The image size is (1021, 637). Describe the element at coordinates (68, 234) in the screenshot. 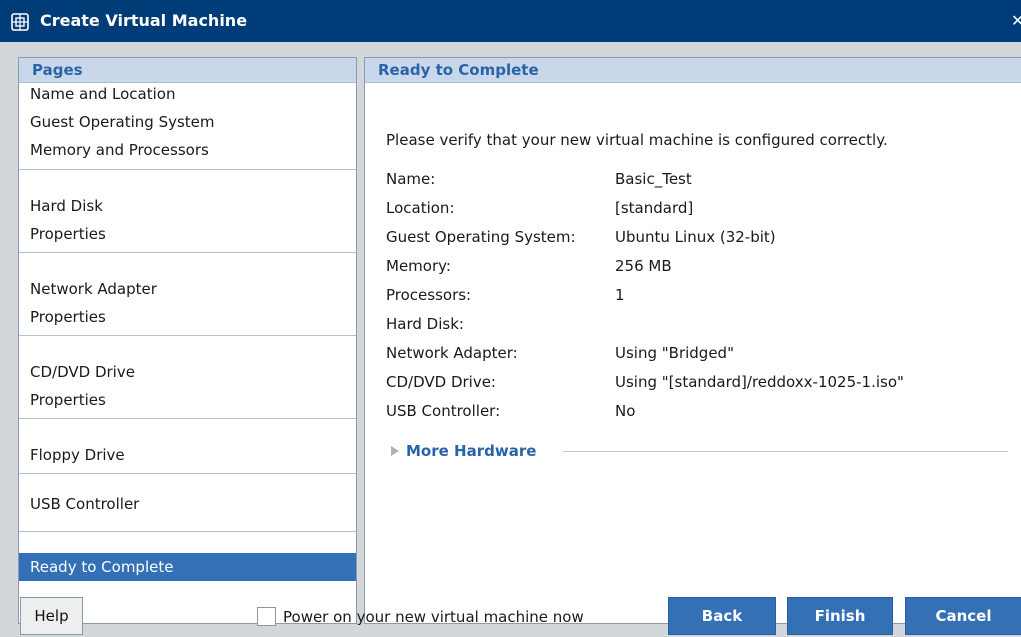

I see `page-item-hard-disk-properties: Properties` at that location.